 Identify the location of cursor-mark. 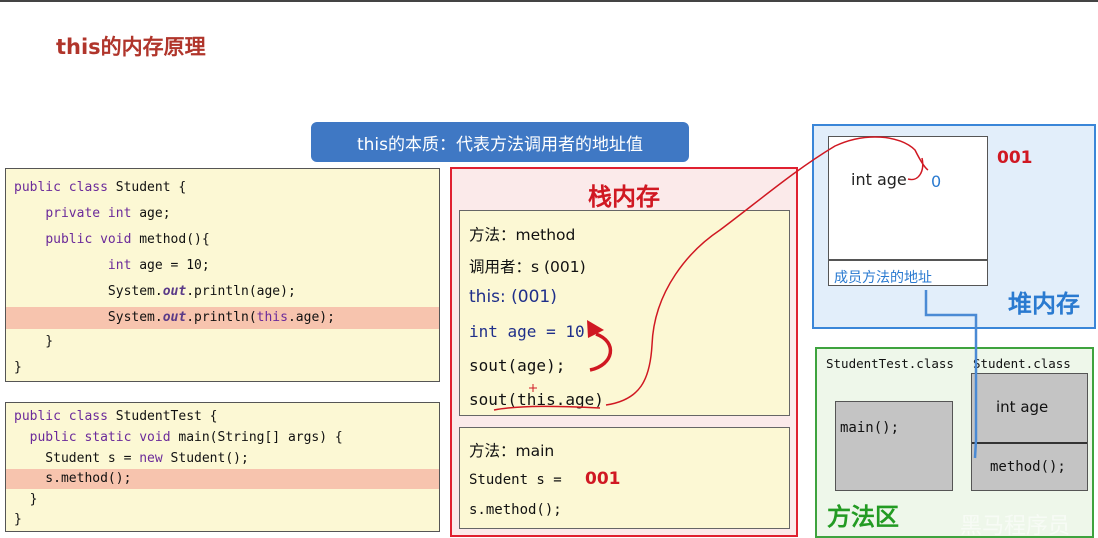
(533, 388).